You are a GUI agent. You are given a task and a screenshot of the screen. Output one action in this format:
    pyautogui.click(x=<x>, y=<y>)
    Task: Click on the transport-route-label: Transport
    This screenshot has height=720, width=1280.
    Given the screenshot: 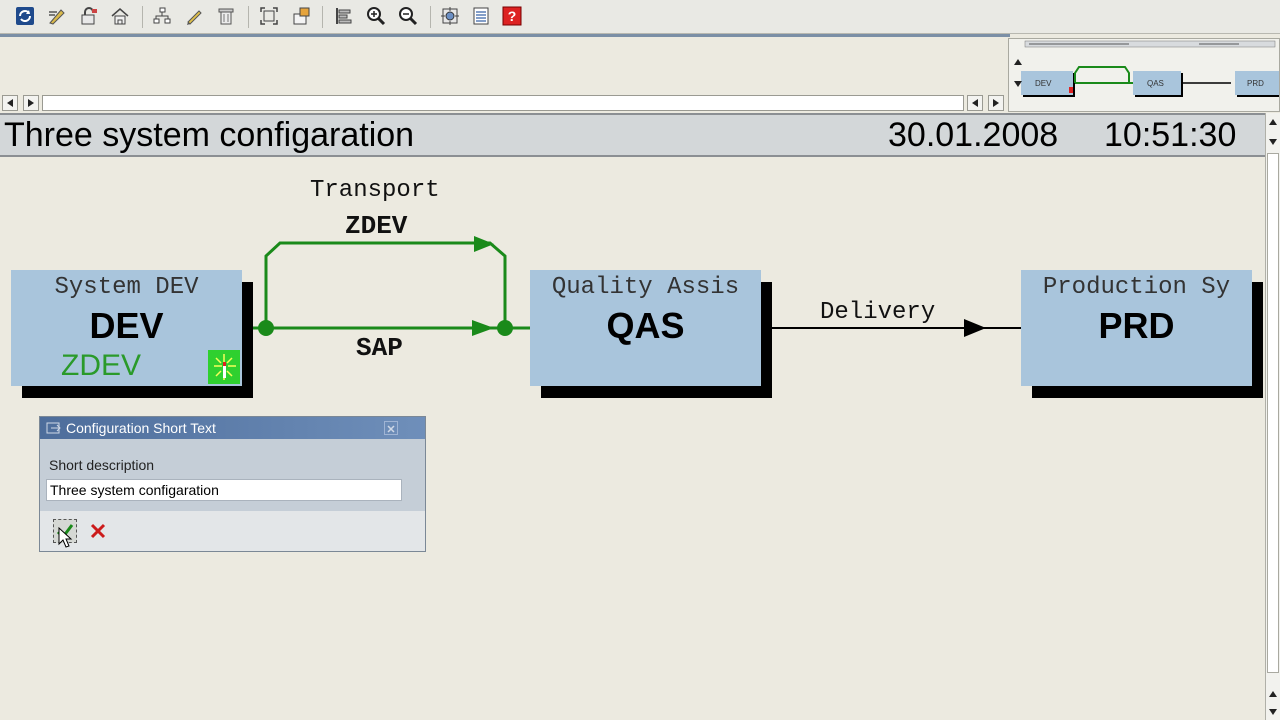 What is the action you would take?
    pyautogui.click(x=375, y=190)
    